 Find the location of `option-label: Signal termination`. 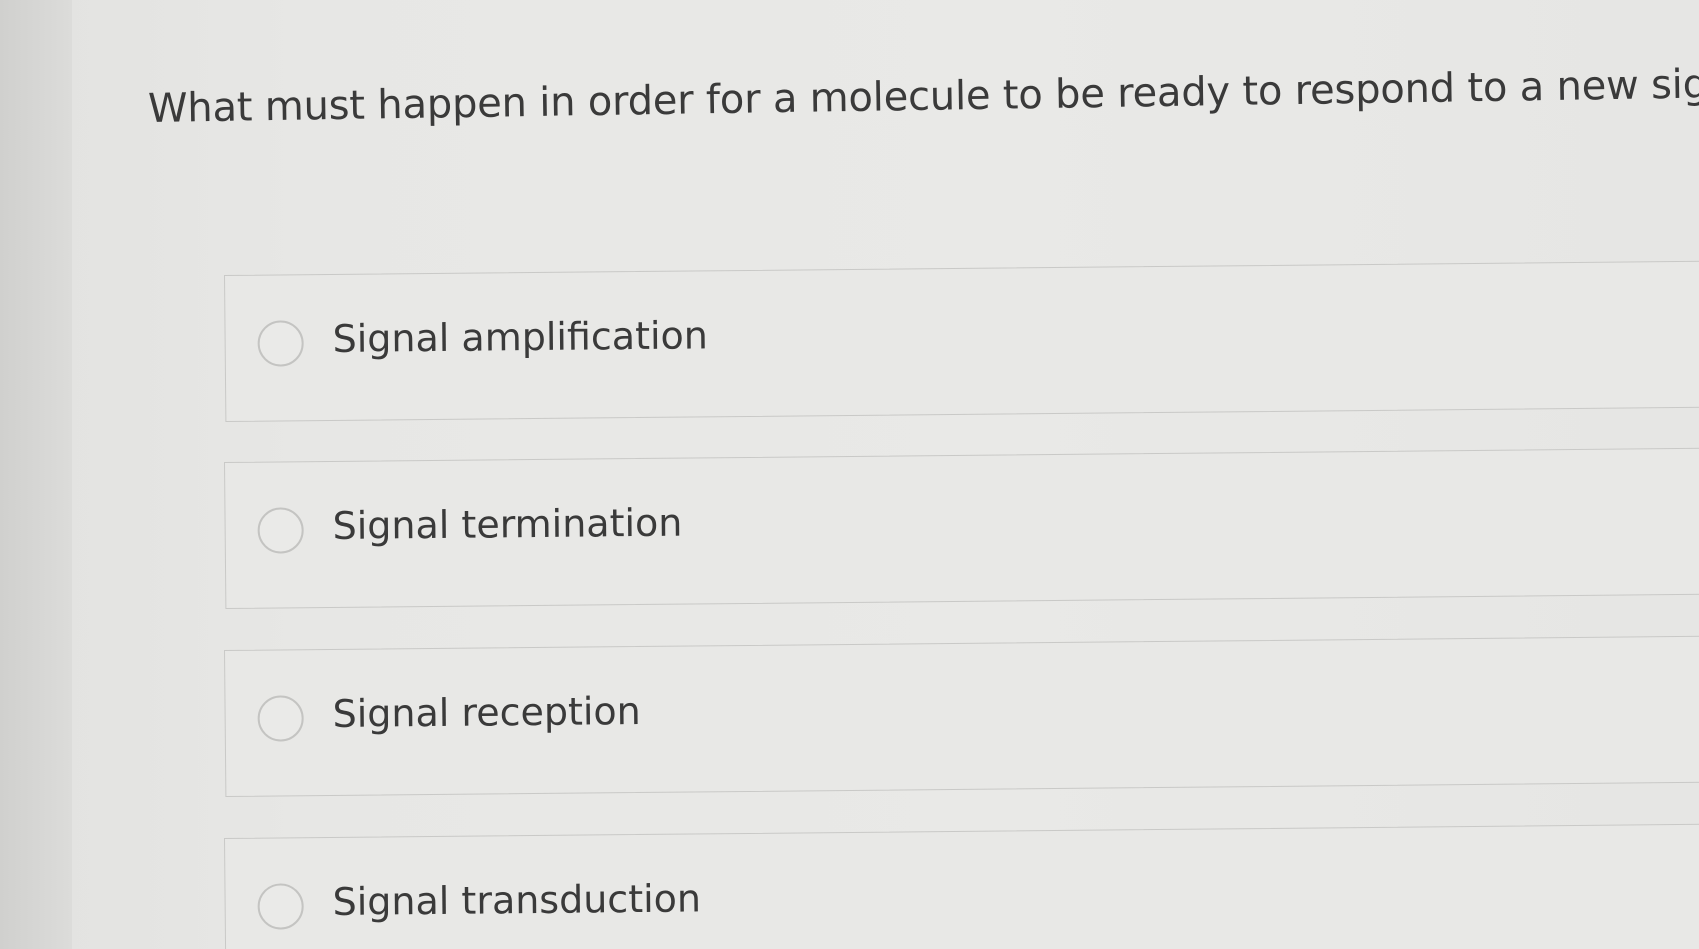

option-label: Signal termination is located at coordinates (507, 524).